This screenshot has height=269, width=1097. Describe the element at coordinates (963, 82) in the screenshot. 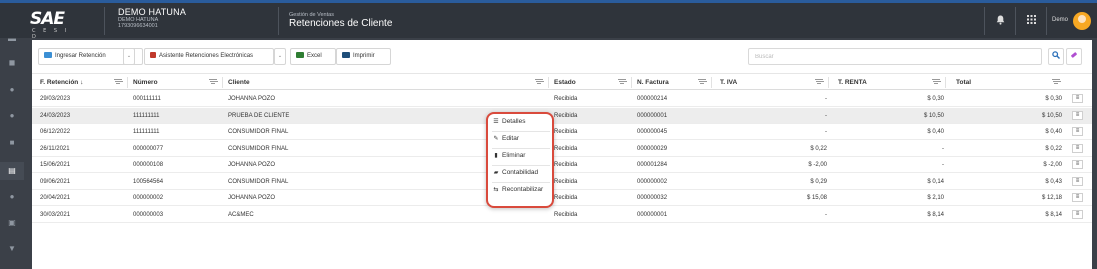

I see `column-header-total: Total` at that location.